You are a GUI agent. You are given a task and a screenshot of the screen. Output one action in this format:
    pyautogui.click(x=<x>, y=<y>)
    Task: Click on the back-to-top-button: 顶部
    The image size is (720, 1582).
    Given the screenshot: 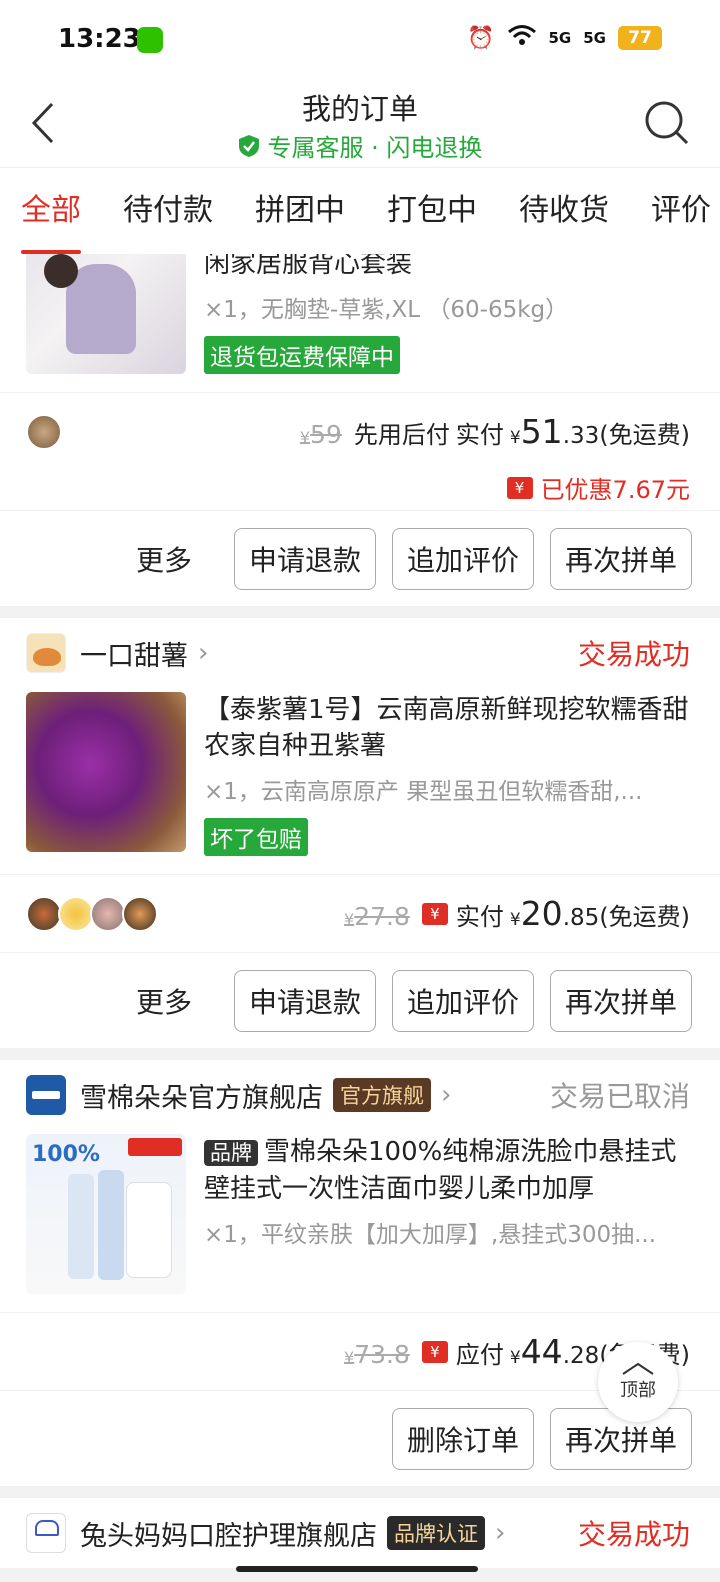 What is the action you would take?
    pyautogui.click(x=638, y=1382)
    